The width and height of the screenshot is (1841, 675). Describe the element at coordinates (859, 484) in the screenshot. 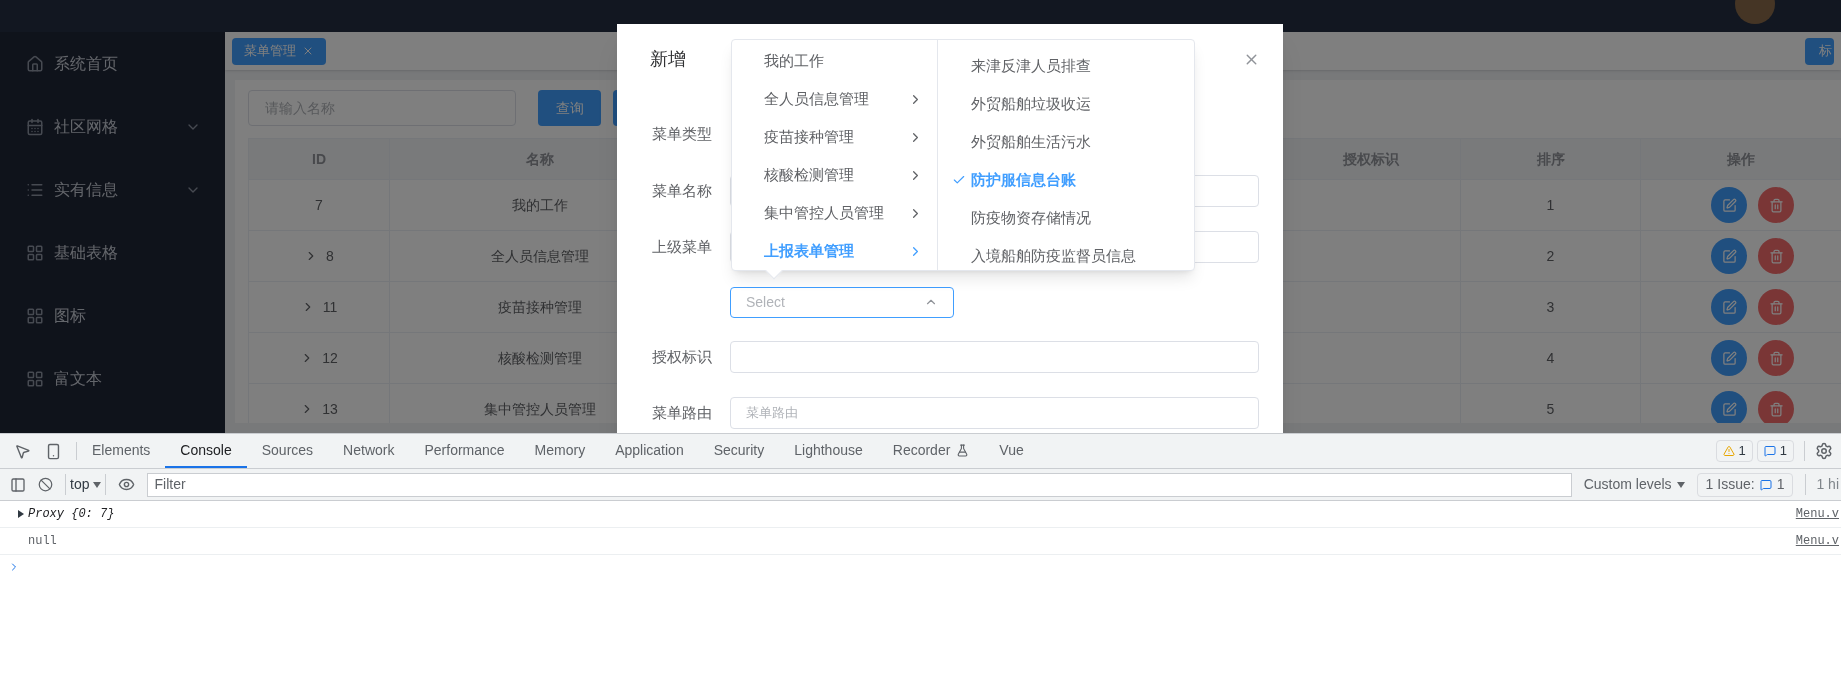

I see `filter-field: Filter` at that location.